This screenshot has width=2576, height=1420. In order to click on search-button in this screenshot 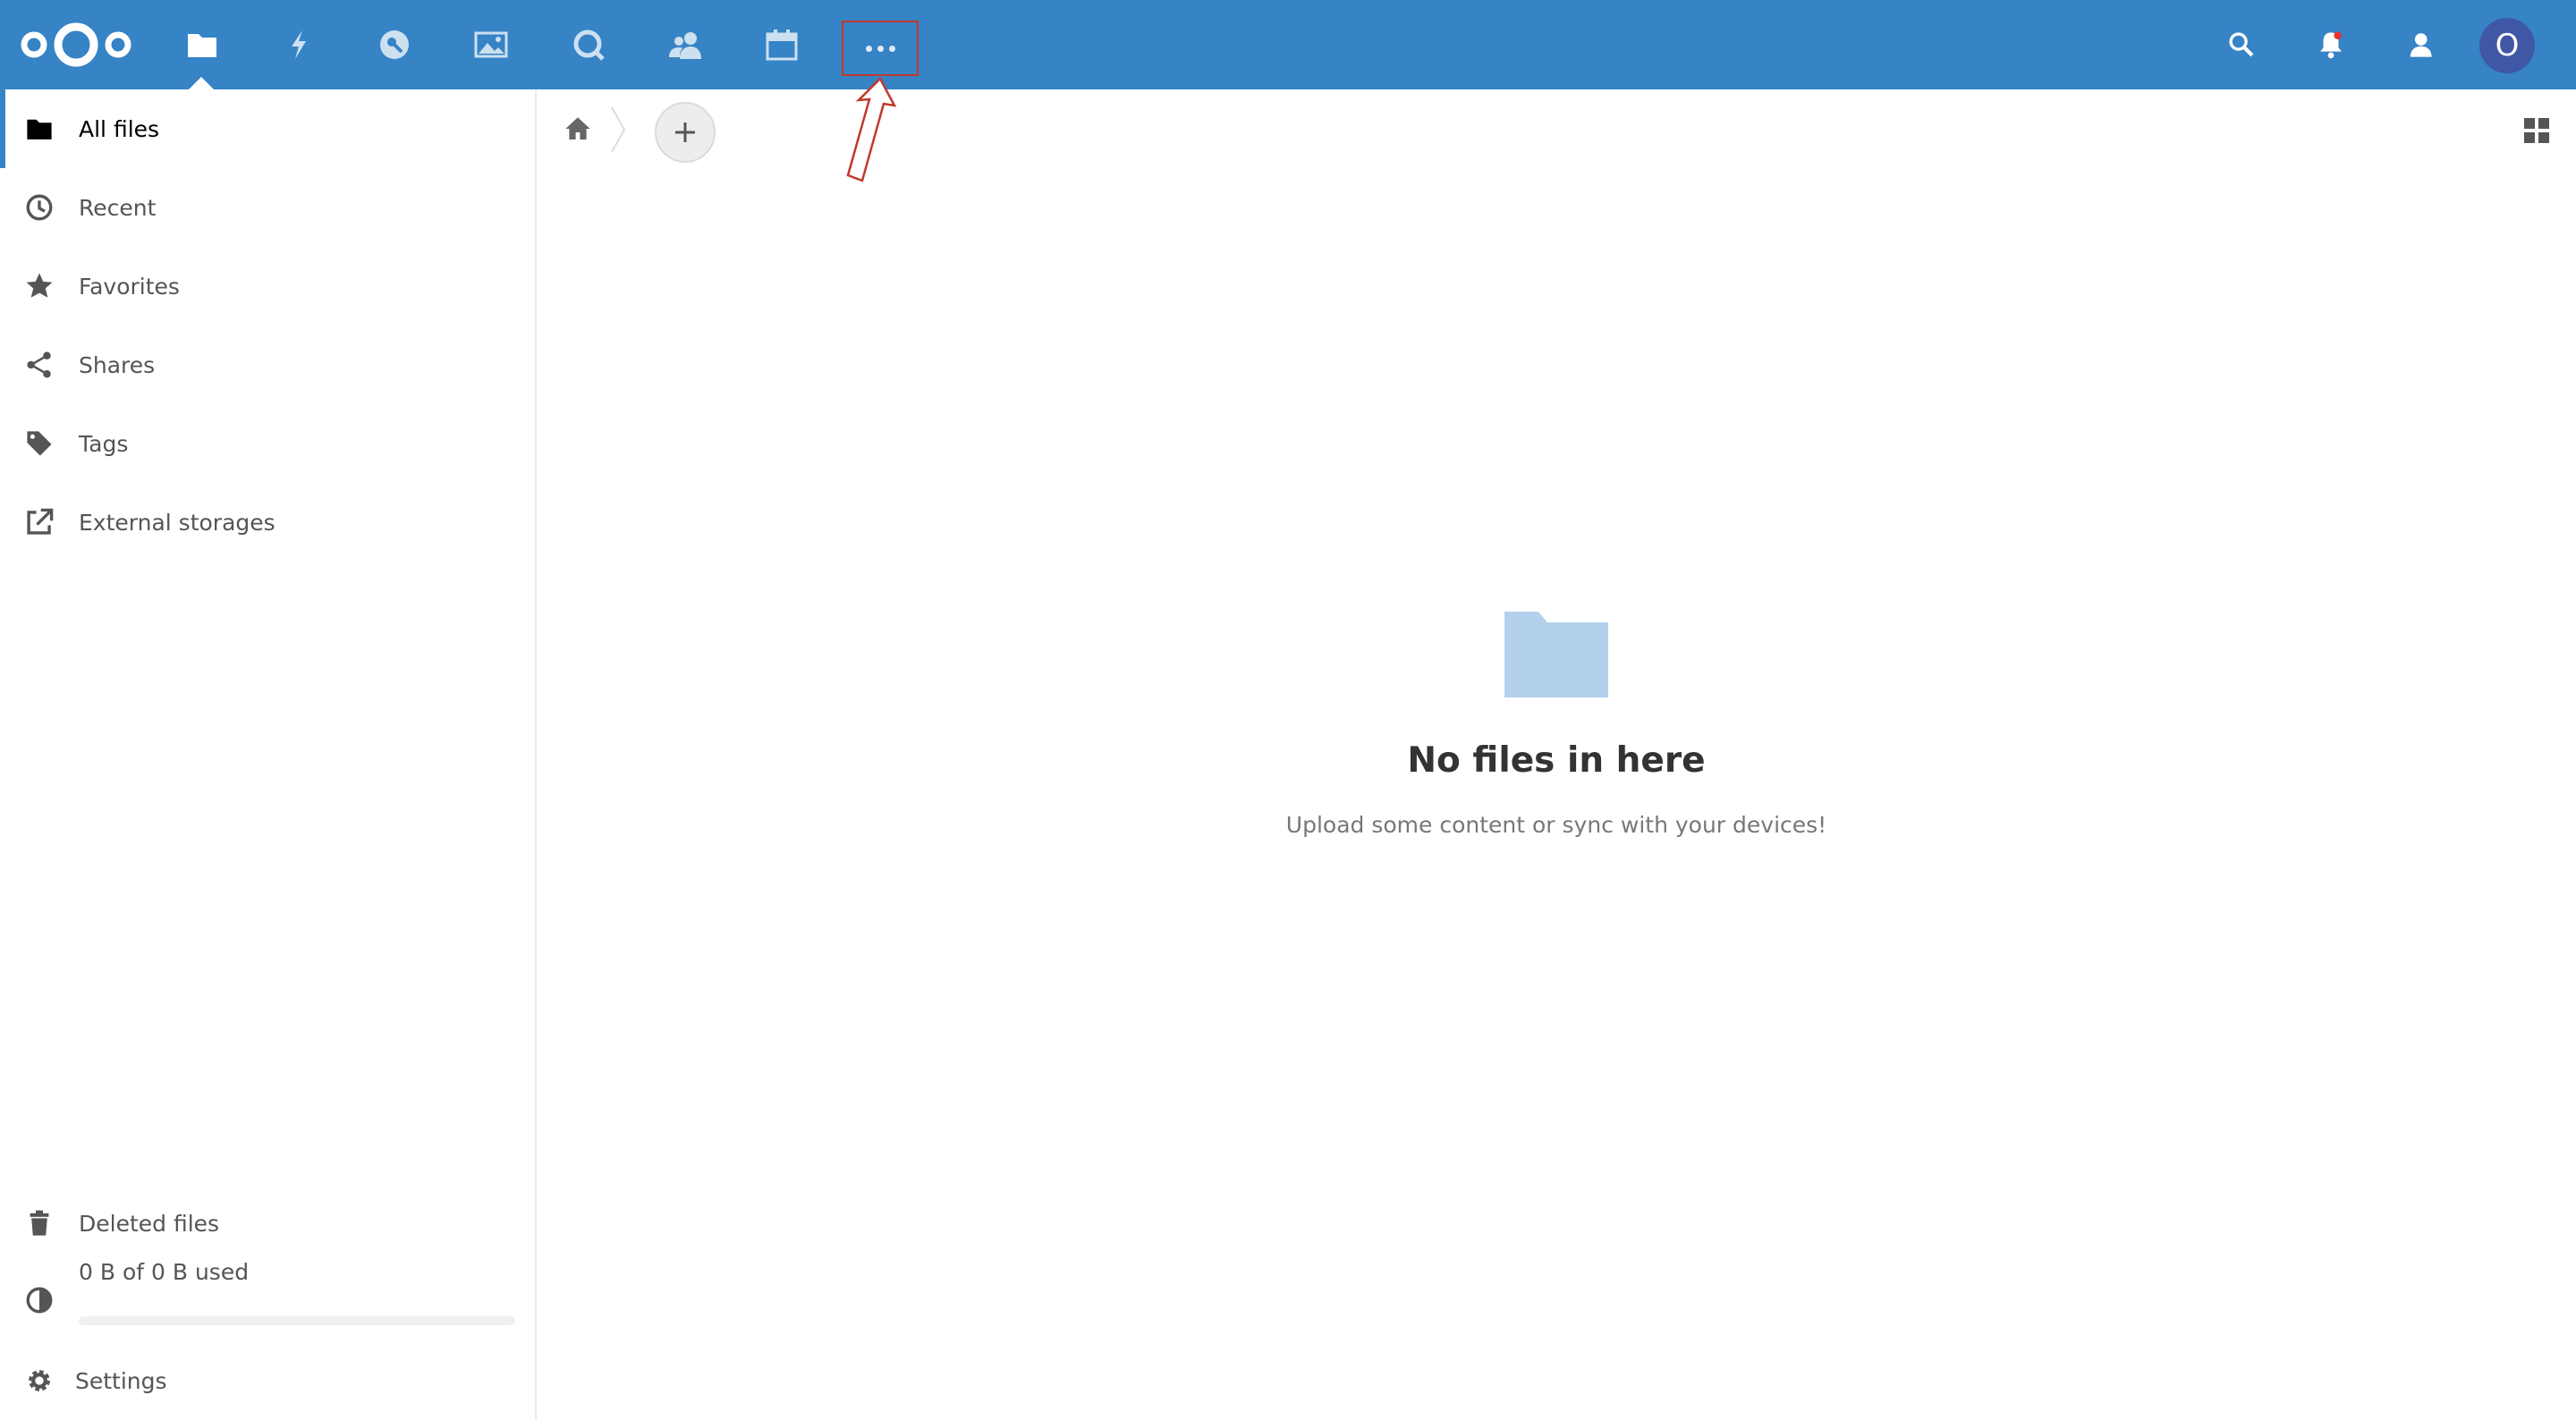, I will do `click(2241, 45)`.